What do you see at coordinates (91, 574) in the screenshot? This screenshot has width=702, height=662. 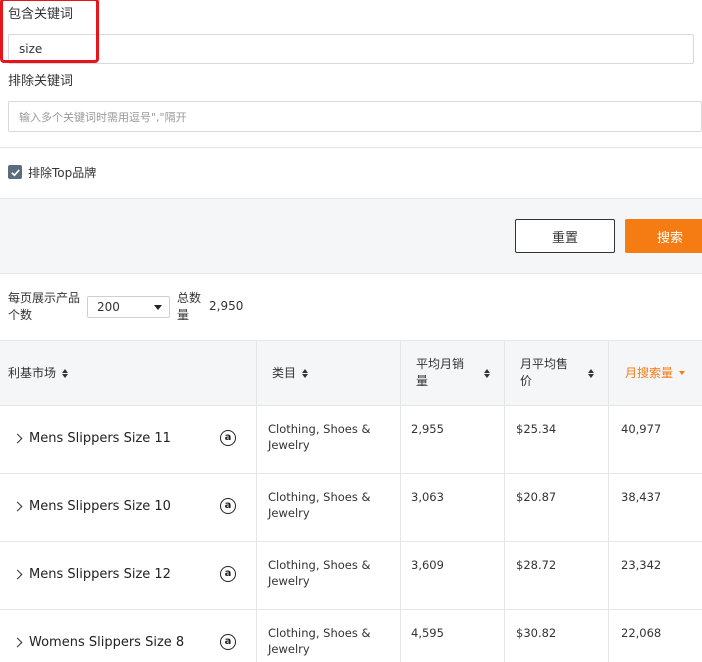 I see `row-keyword: Mens Slippers Size 12` at bounding box center [91, 574].